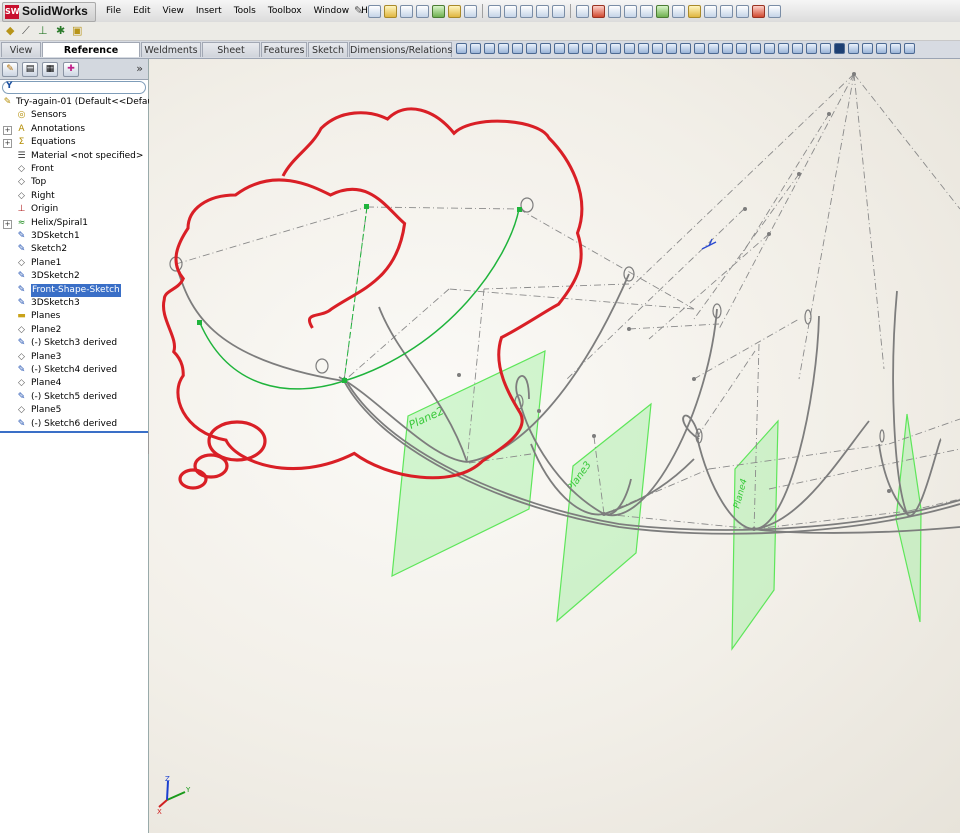 Image resolution: width=960 pixels, height=833 pixels. What do you see at coordinates (358, 10) in the screenshot?
I see `pin-icon: ✎` at bounding box center [358, 10].